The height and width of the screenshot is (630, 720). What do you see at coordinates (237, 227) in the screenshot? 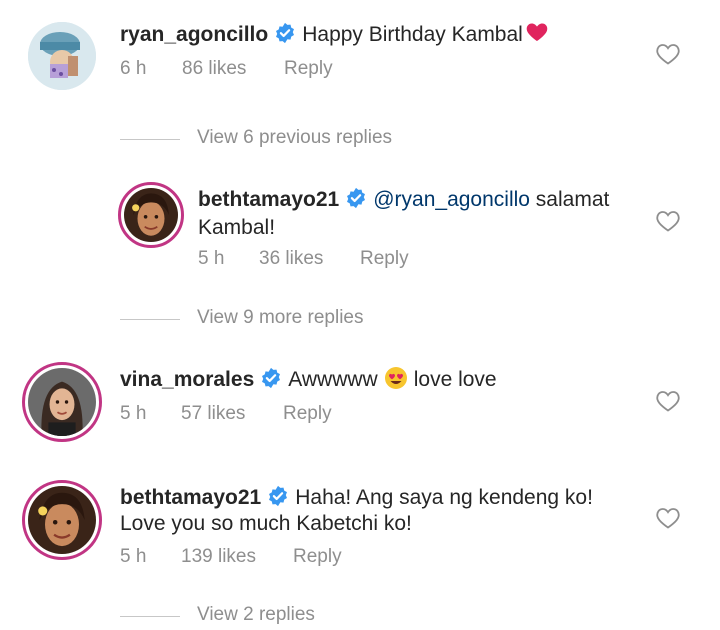
I see `comment-text-line-2: Kambal!` at bounding box center [237, 227].